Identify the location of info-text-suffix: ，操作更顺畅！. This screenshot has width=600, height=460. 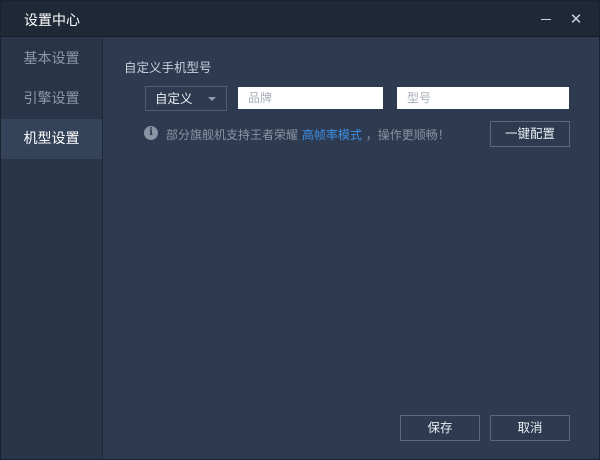
(407, 135).